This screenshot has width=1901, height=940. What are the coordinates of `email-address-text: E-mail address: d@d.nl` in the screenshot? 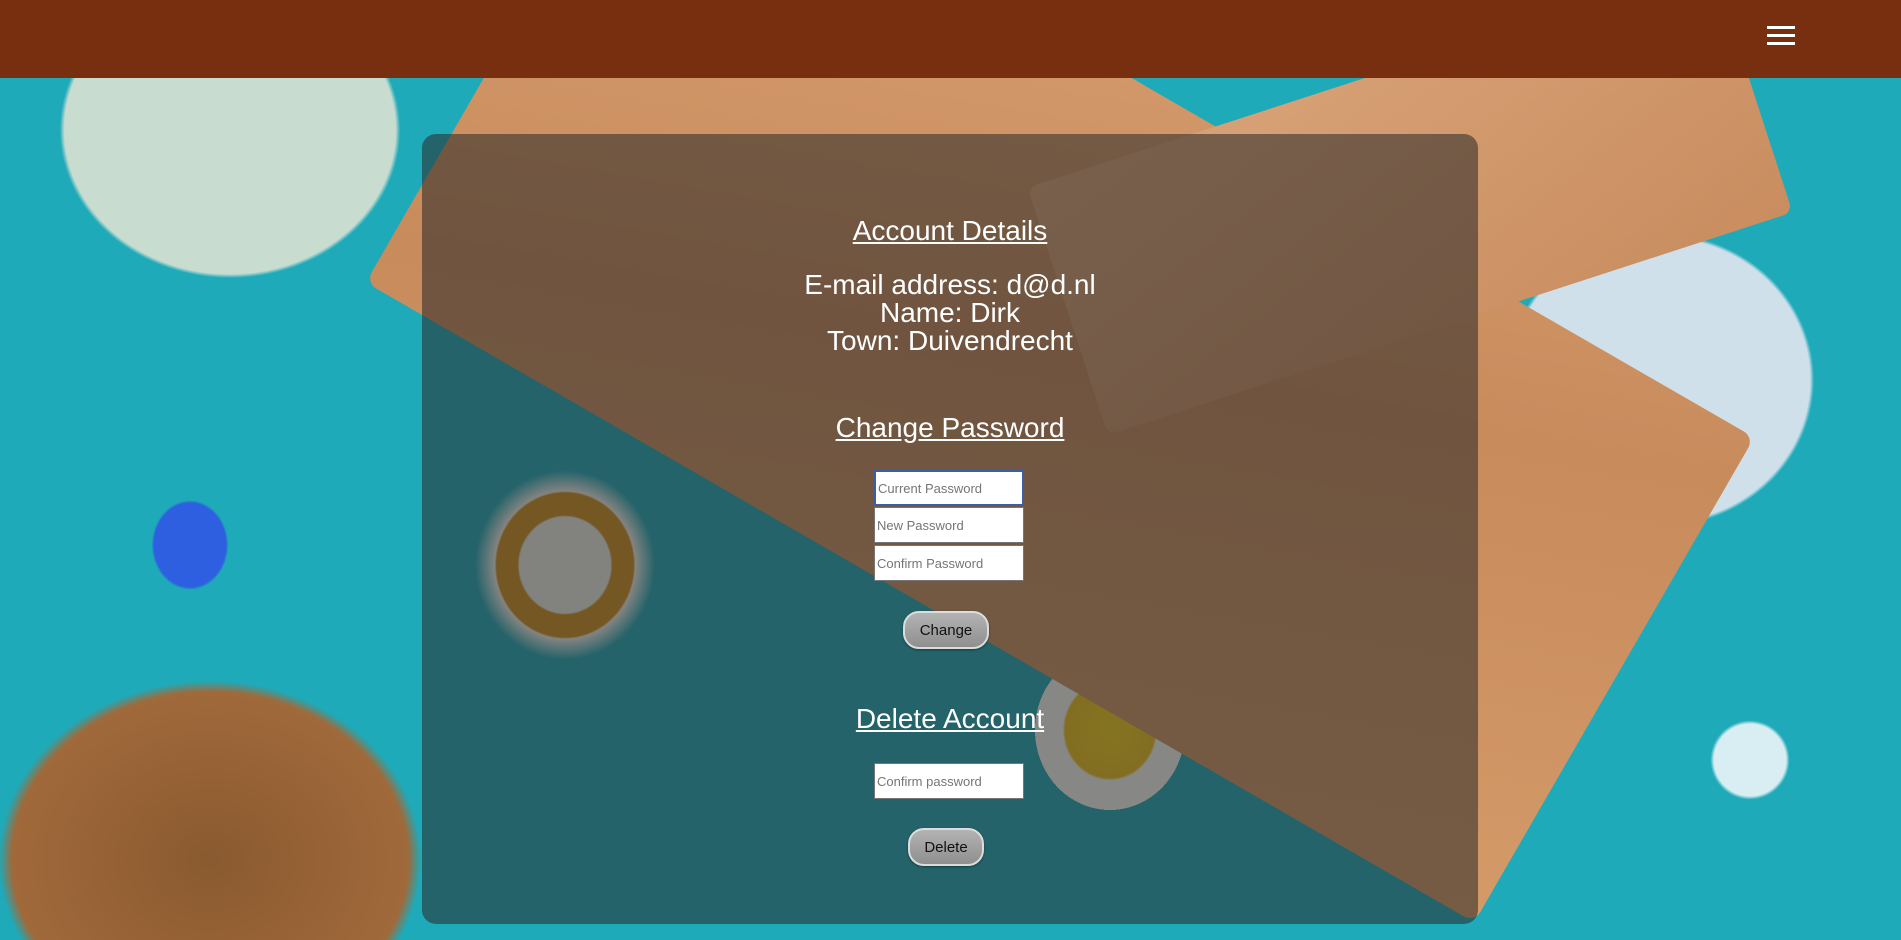 It's located at (950, 284).